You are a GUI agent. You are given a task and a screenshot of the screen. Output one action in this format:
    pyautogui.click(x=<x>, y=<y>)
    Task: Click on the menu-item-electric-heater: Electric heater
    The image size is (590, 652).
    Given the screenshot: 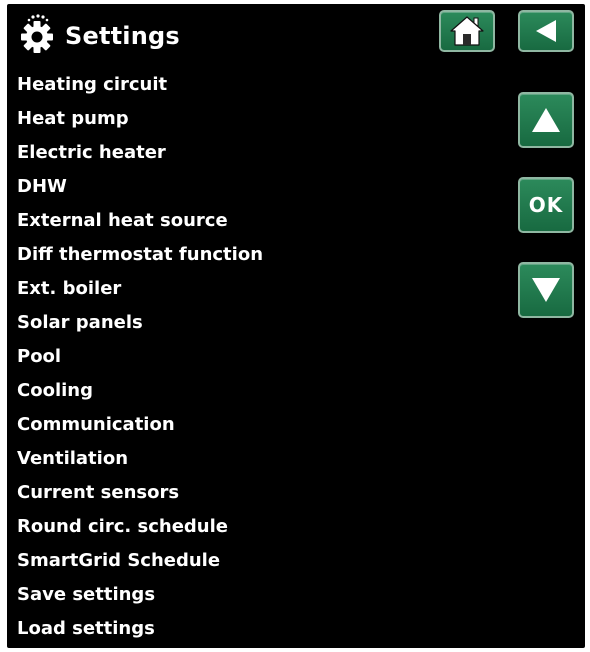 What is the action you would take?
    pyautogui.click(x=140, y=153)
    